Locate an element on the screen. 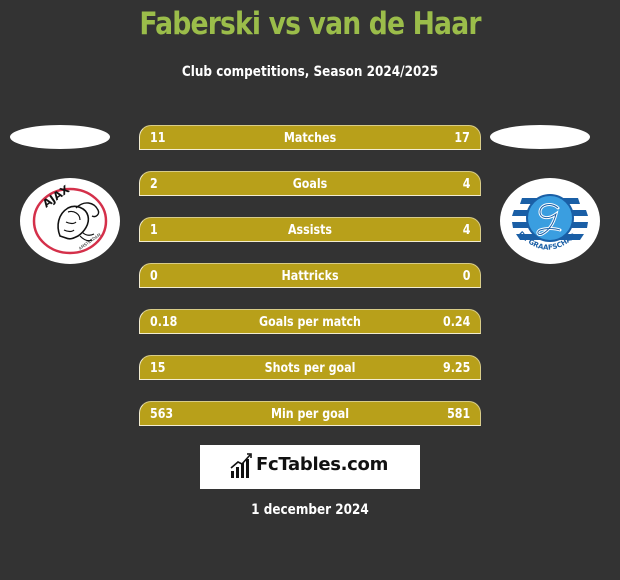 This screenshot has width=620, height=580. stat-row-goals-per-match: 0.18 Goals per match 0.24 is located at coordinates (310, 321).